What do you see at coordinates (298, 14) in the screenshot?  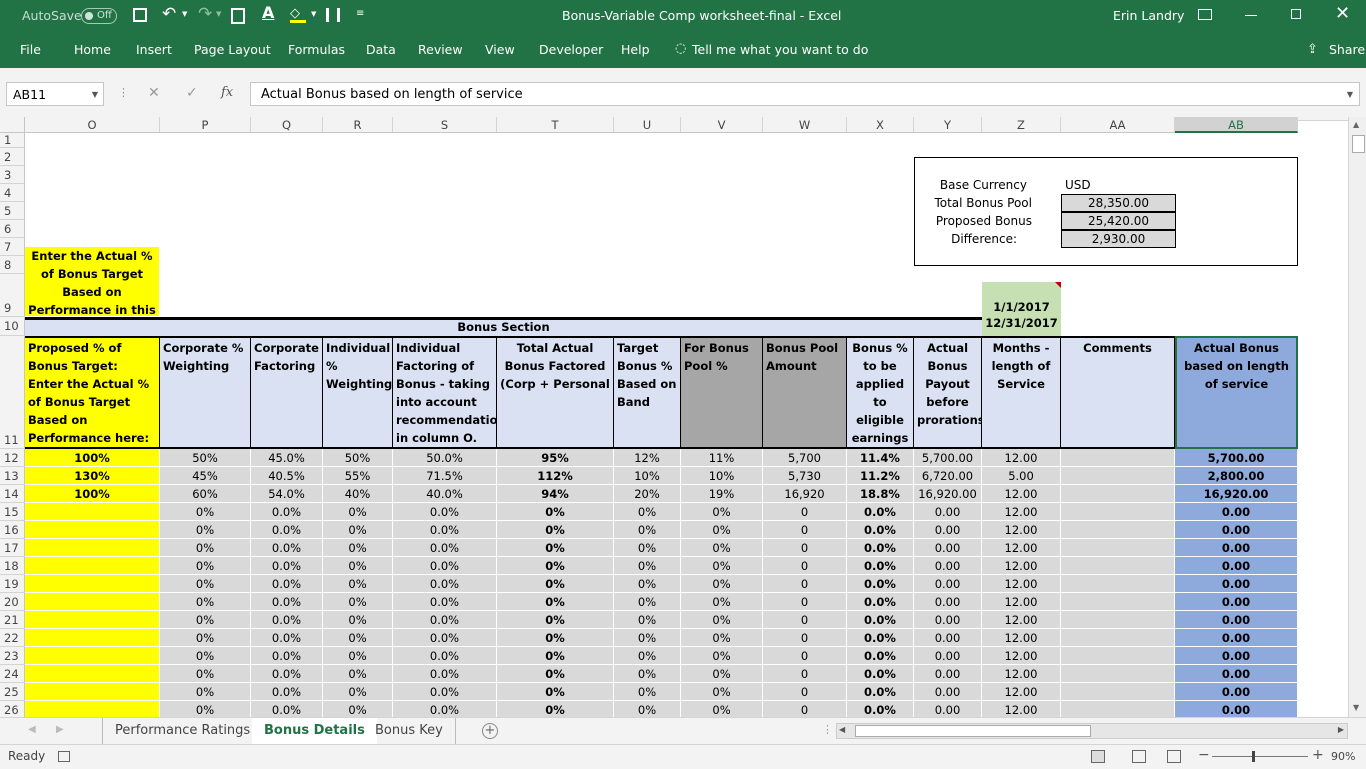 I see `fill-color-icon: ◇` at bounding box center [298, 14].